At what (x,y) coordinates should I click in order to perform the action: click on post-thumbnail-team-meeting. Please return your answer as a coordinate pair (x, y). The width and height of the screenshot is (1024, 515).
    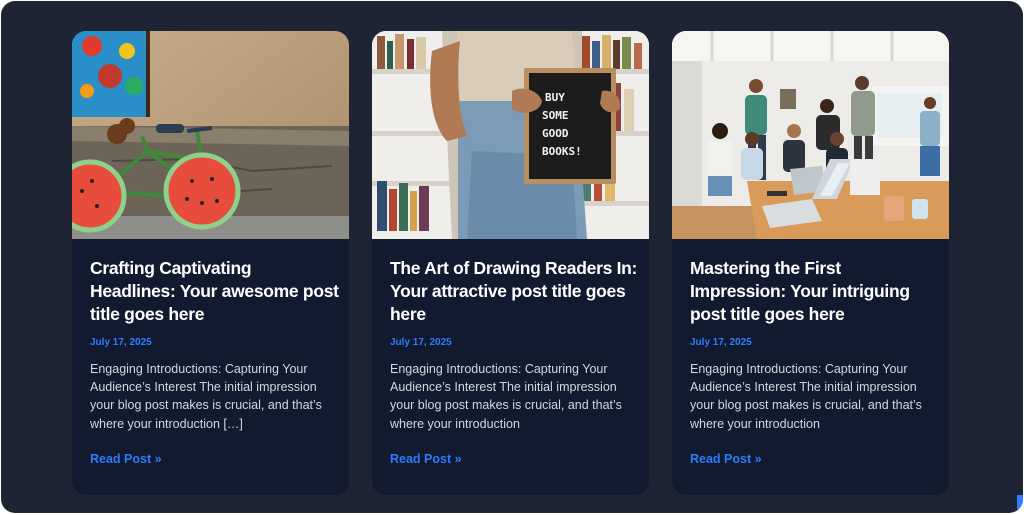
    Looking at the image, I should click on (810, 135).